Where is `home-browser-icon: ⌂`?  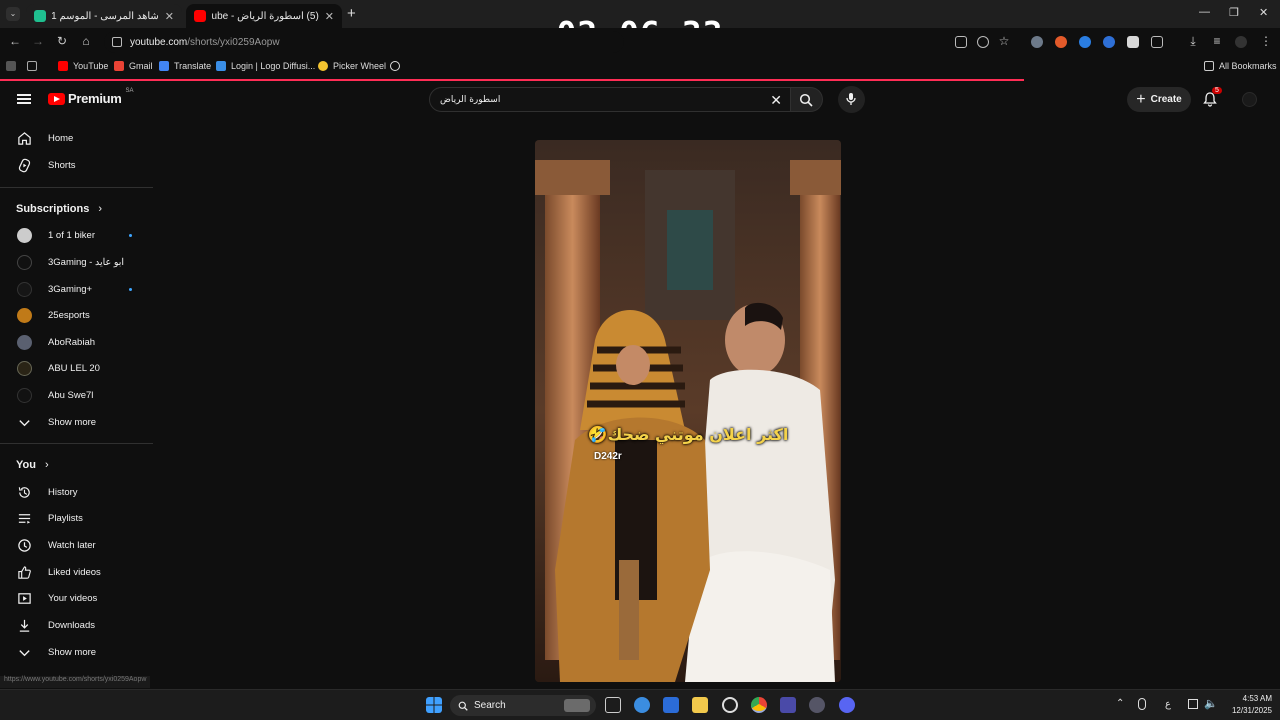 home-browser-icon: ⌂ is located at coordinates (86, 41).